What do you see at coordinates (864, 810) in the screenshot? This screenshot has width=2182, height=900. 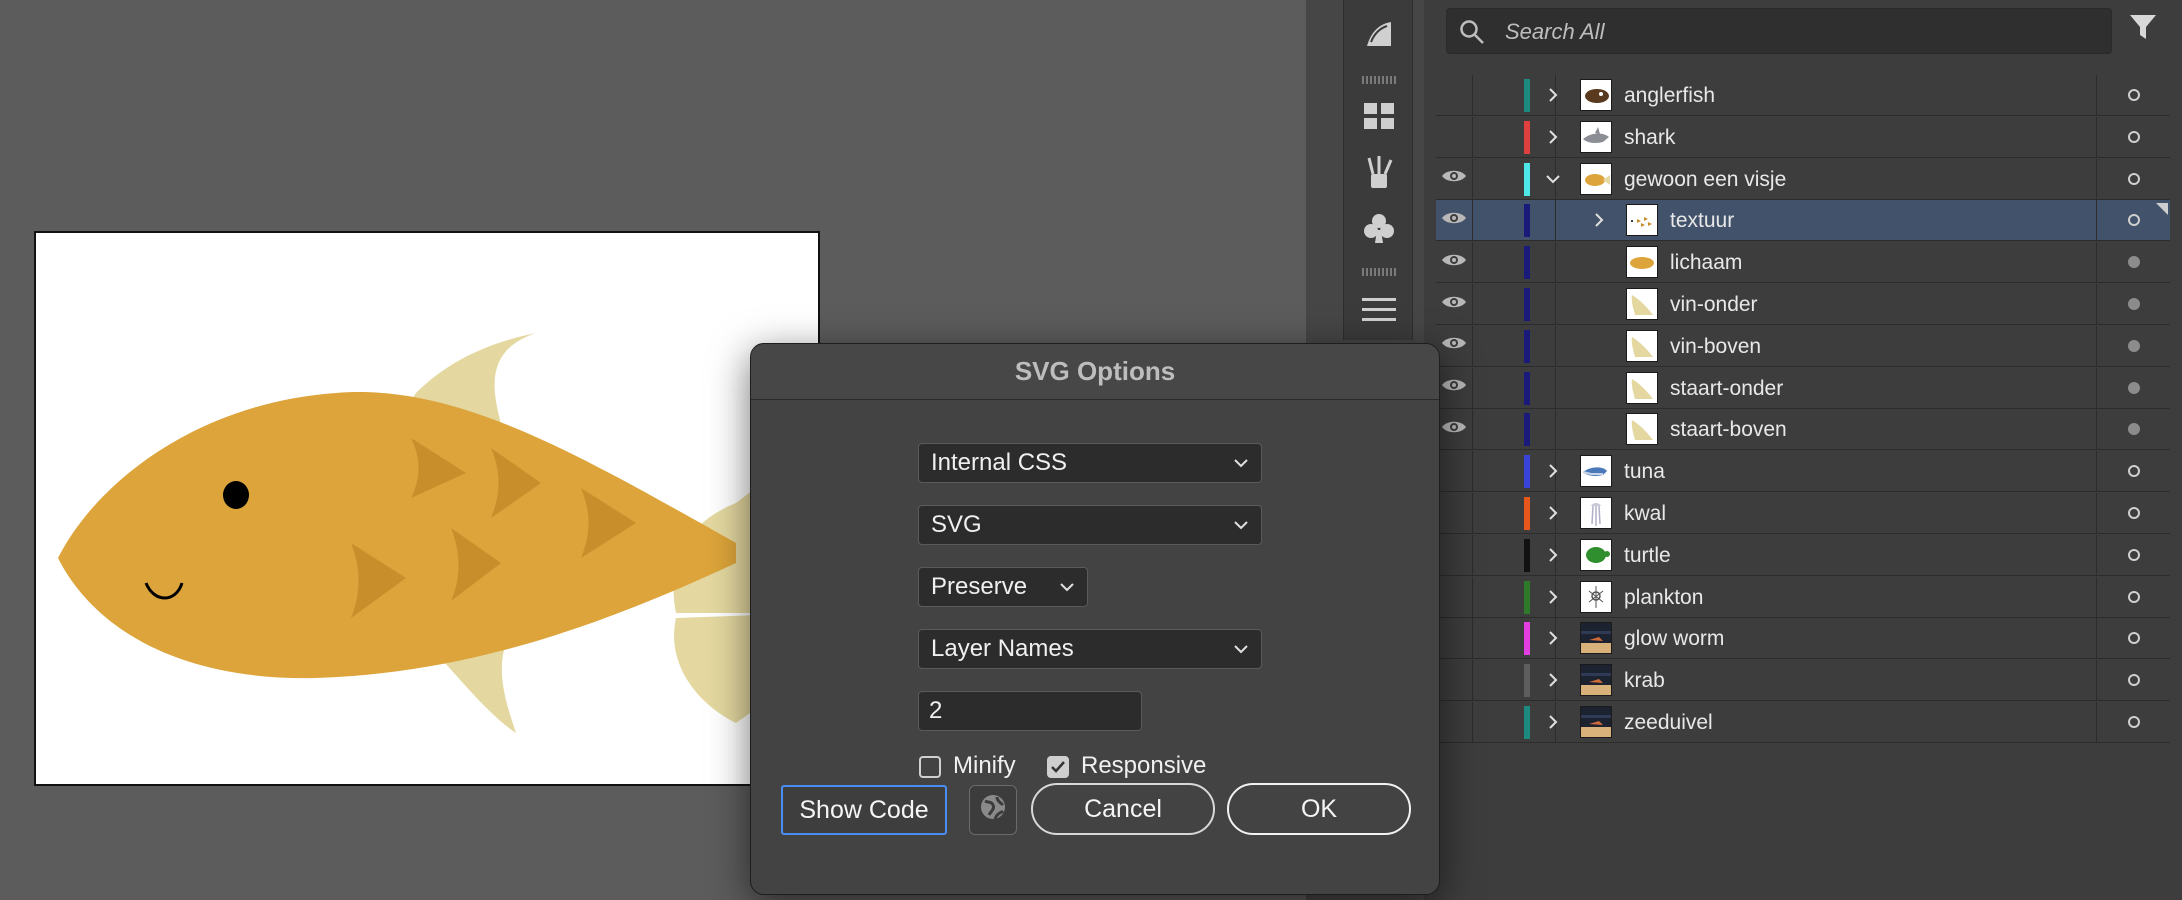 I see `show-code-button: Show Code` at bounding box center [864, 810].